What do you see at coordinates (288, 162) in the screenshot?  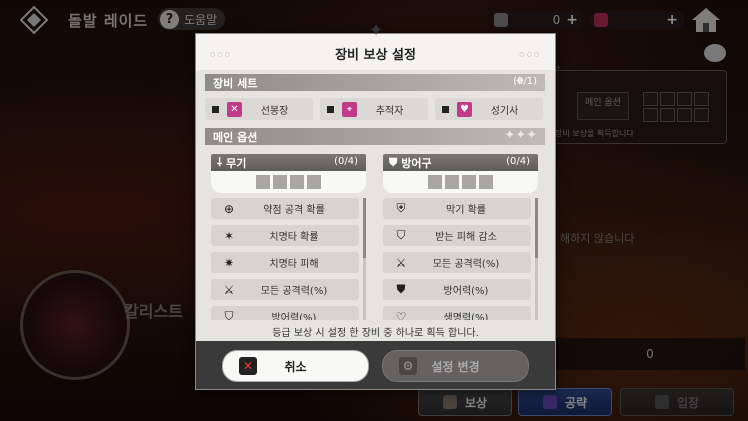 I see `weapon-header: ⸸ 무기 (0/4)` at bounding box center [288, 162].